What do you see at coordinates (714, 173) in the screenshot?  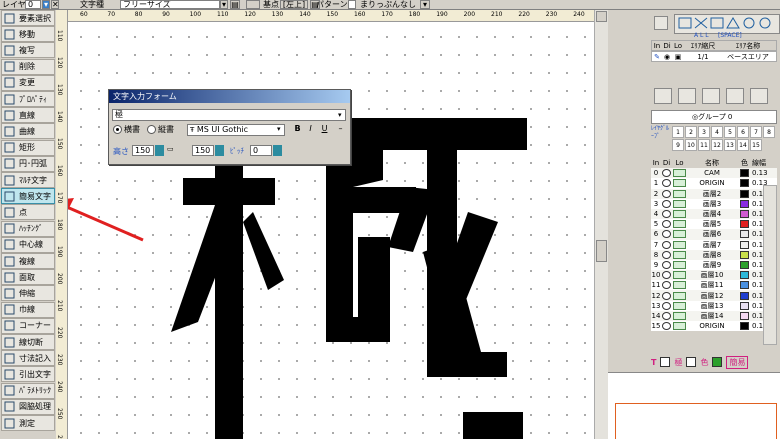 I see `layer-row: 0 CAM 0.13` at bounding box center [714, 173].